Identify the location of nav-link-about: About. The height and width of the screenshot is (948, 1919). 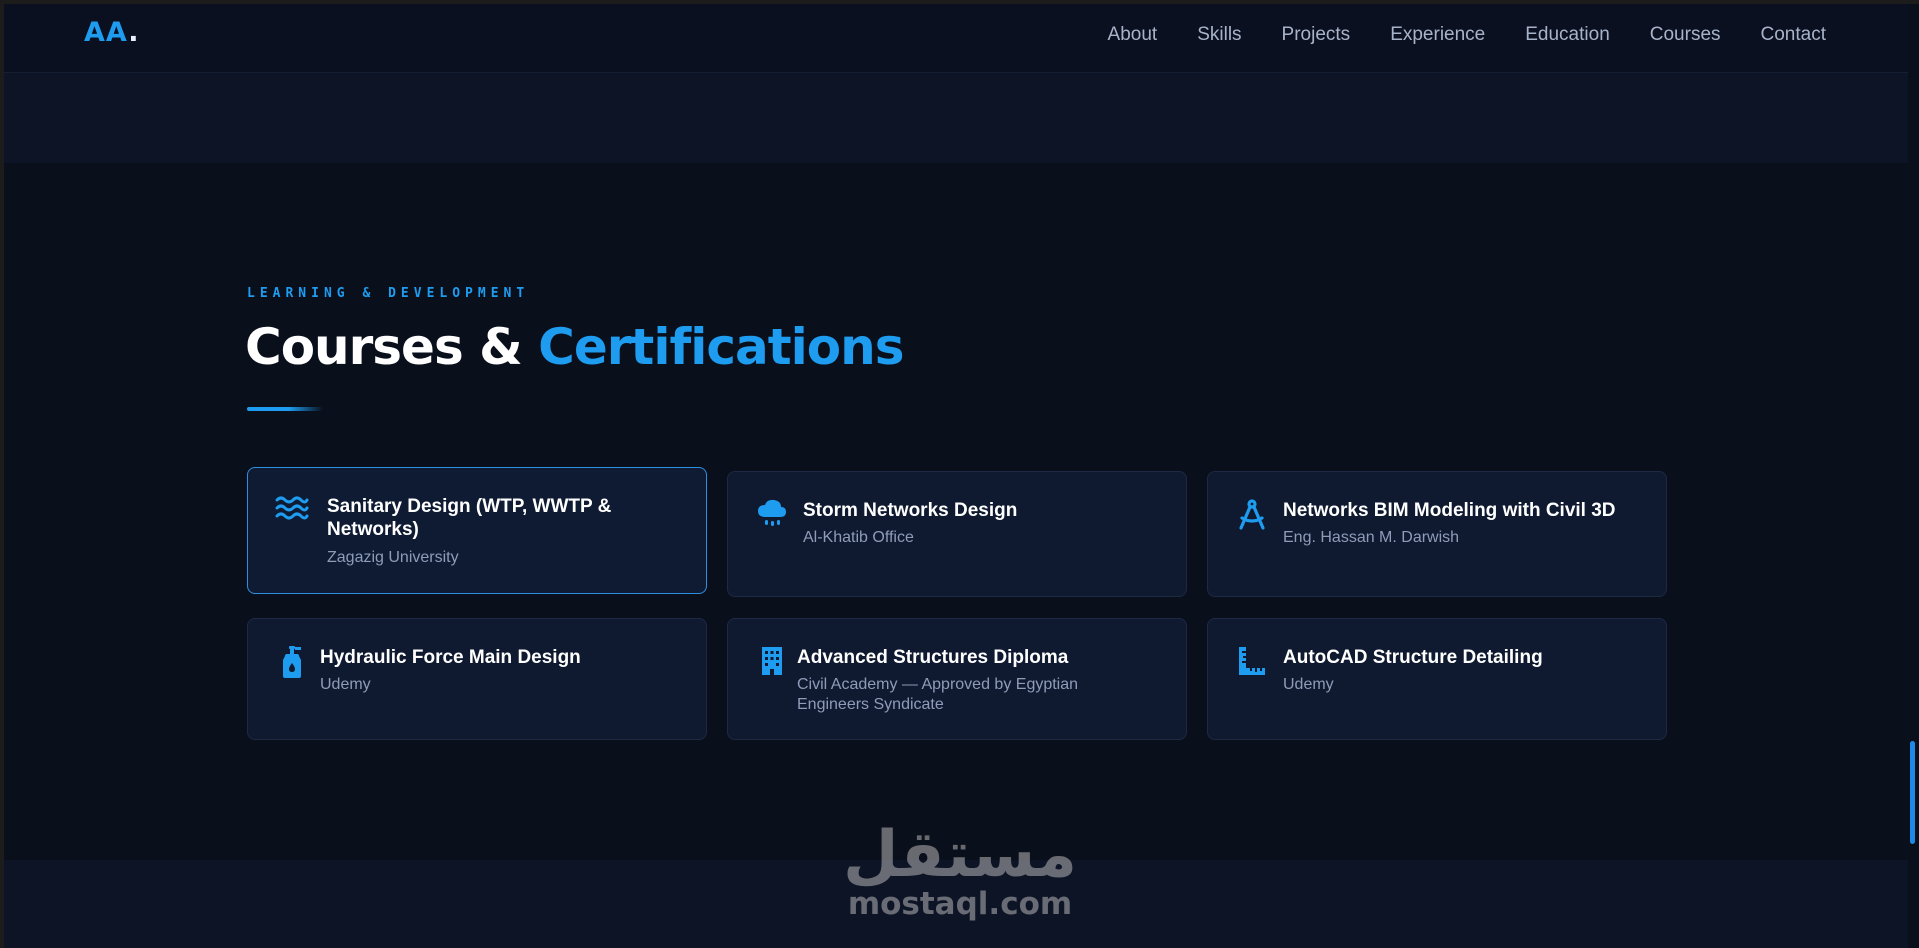
(1133, 35).